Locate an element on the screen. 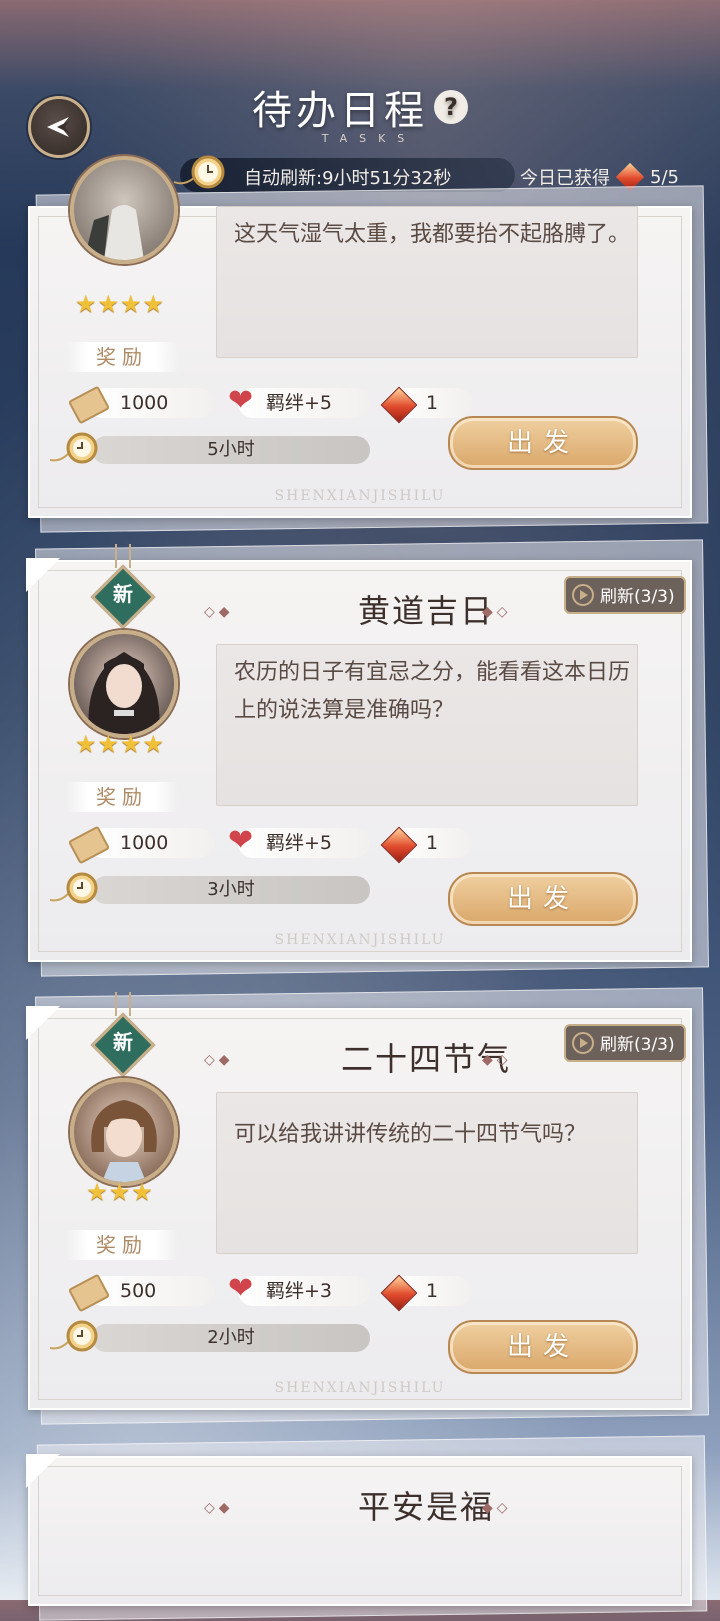  duration-text: 5小时 is located at coordinates (231, 449).